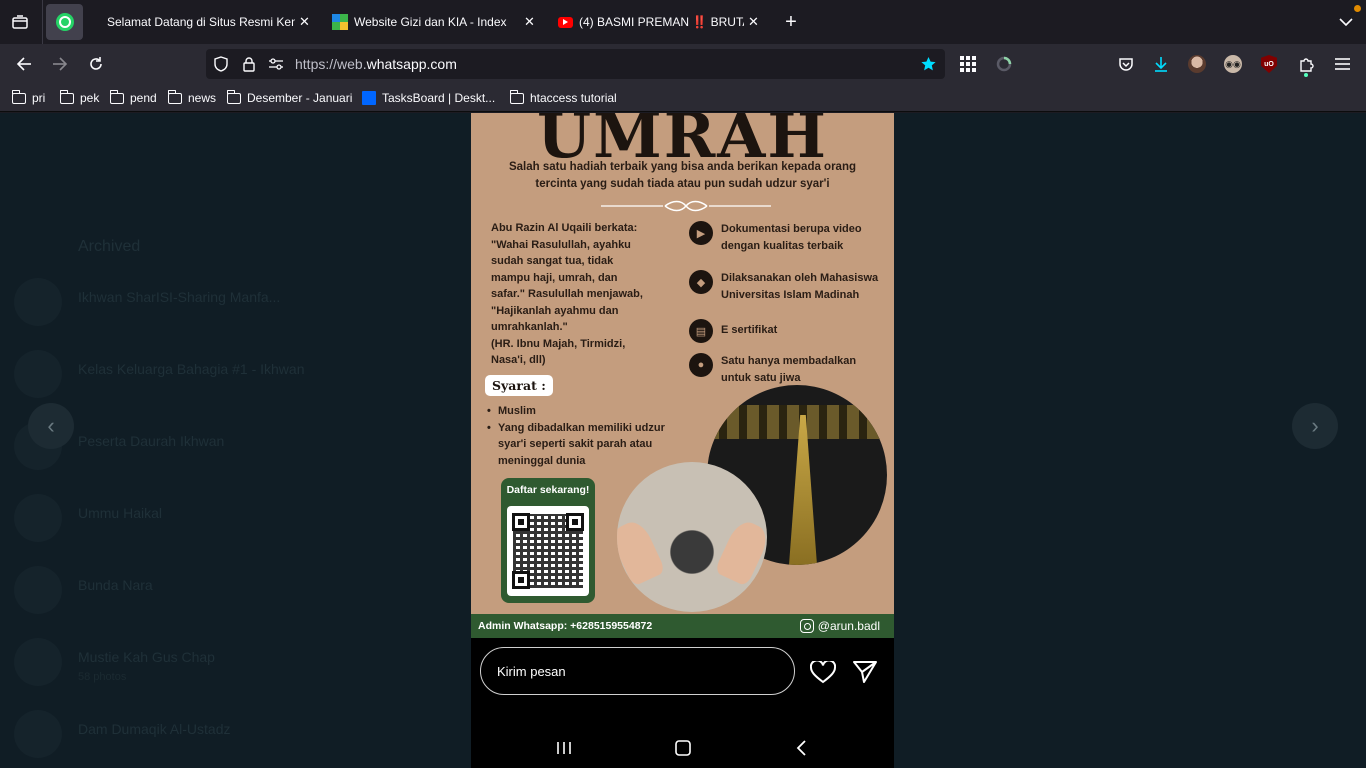 The width and height of the screenshot is (1366, 768). I want to click on reply-placeholder: Kirim pesan, so click(531, 671).